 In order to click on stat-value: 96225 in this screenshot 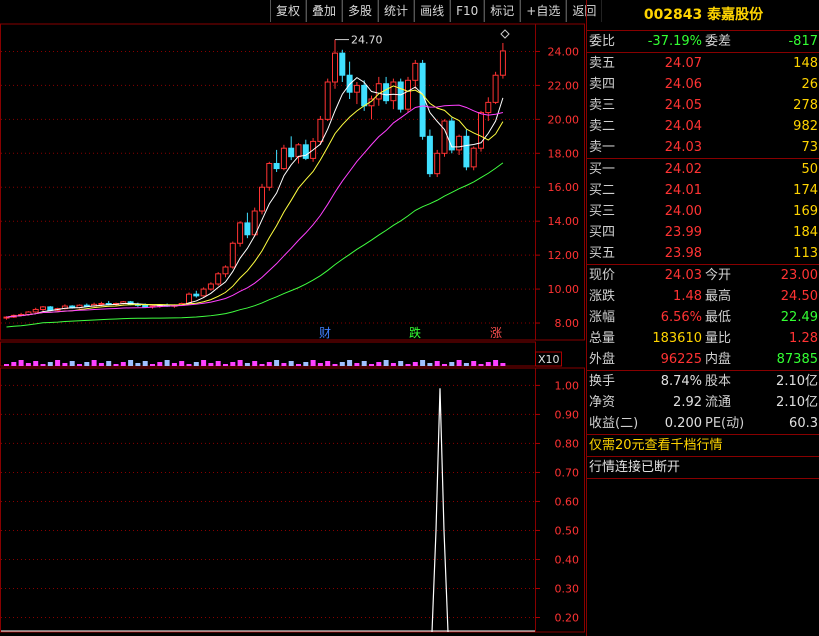, I will do `click(681, 359)`.